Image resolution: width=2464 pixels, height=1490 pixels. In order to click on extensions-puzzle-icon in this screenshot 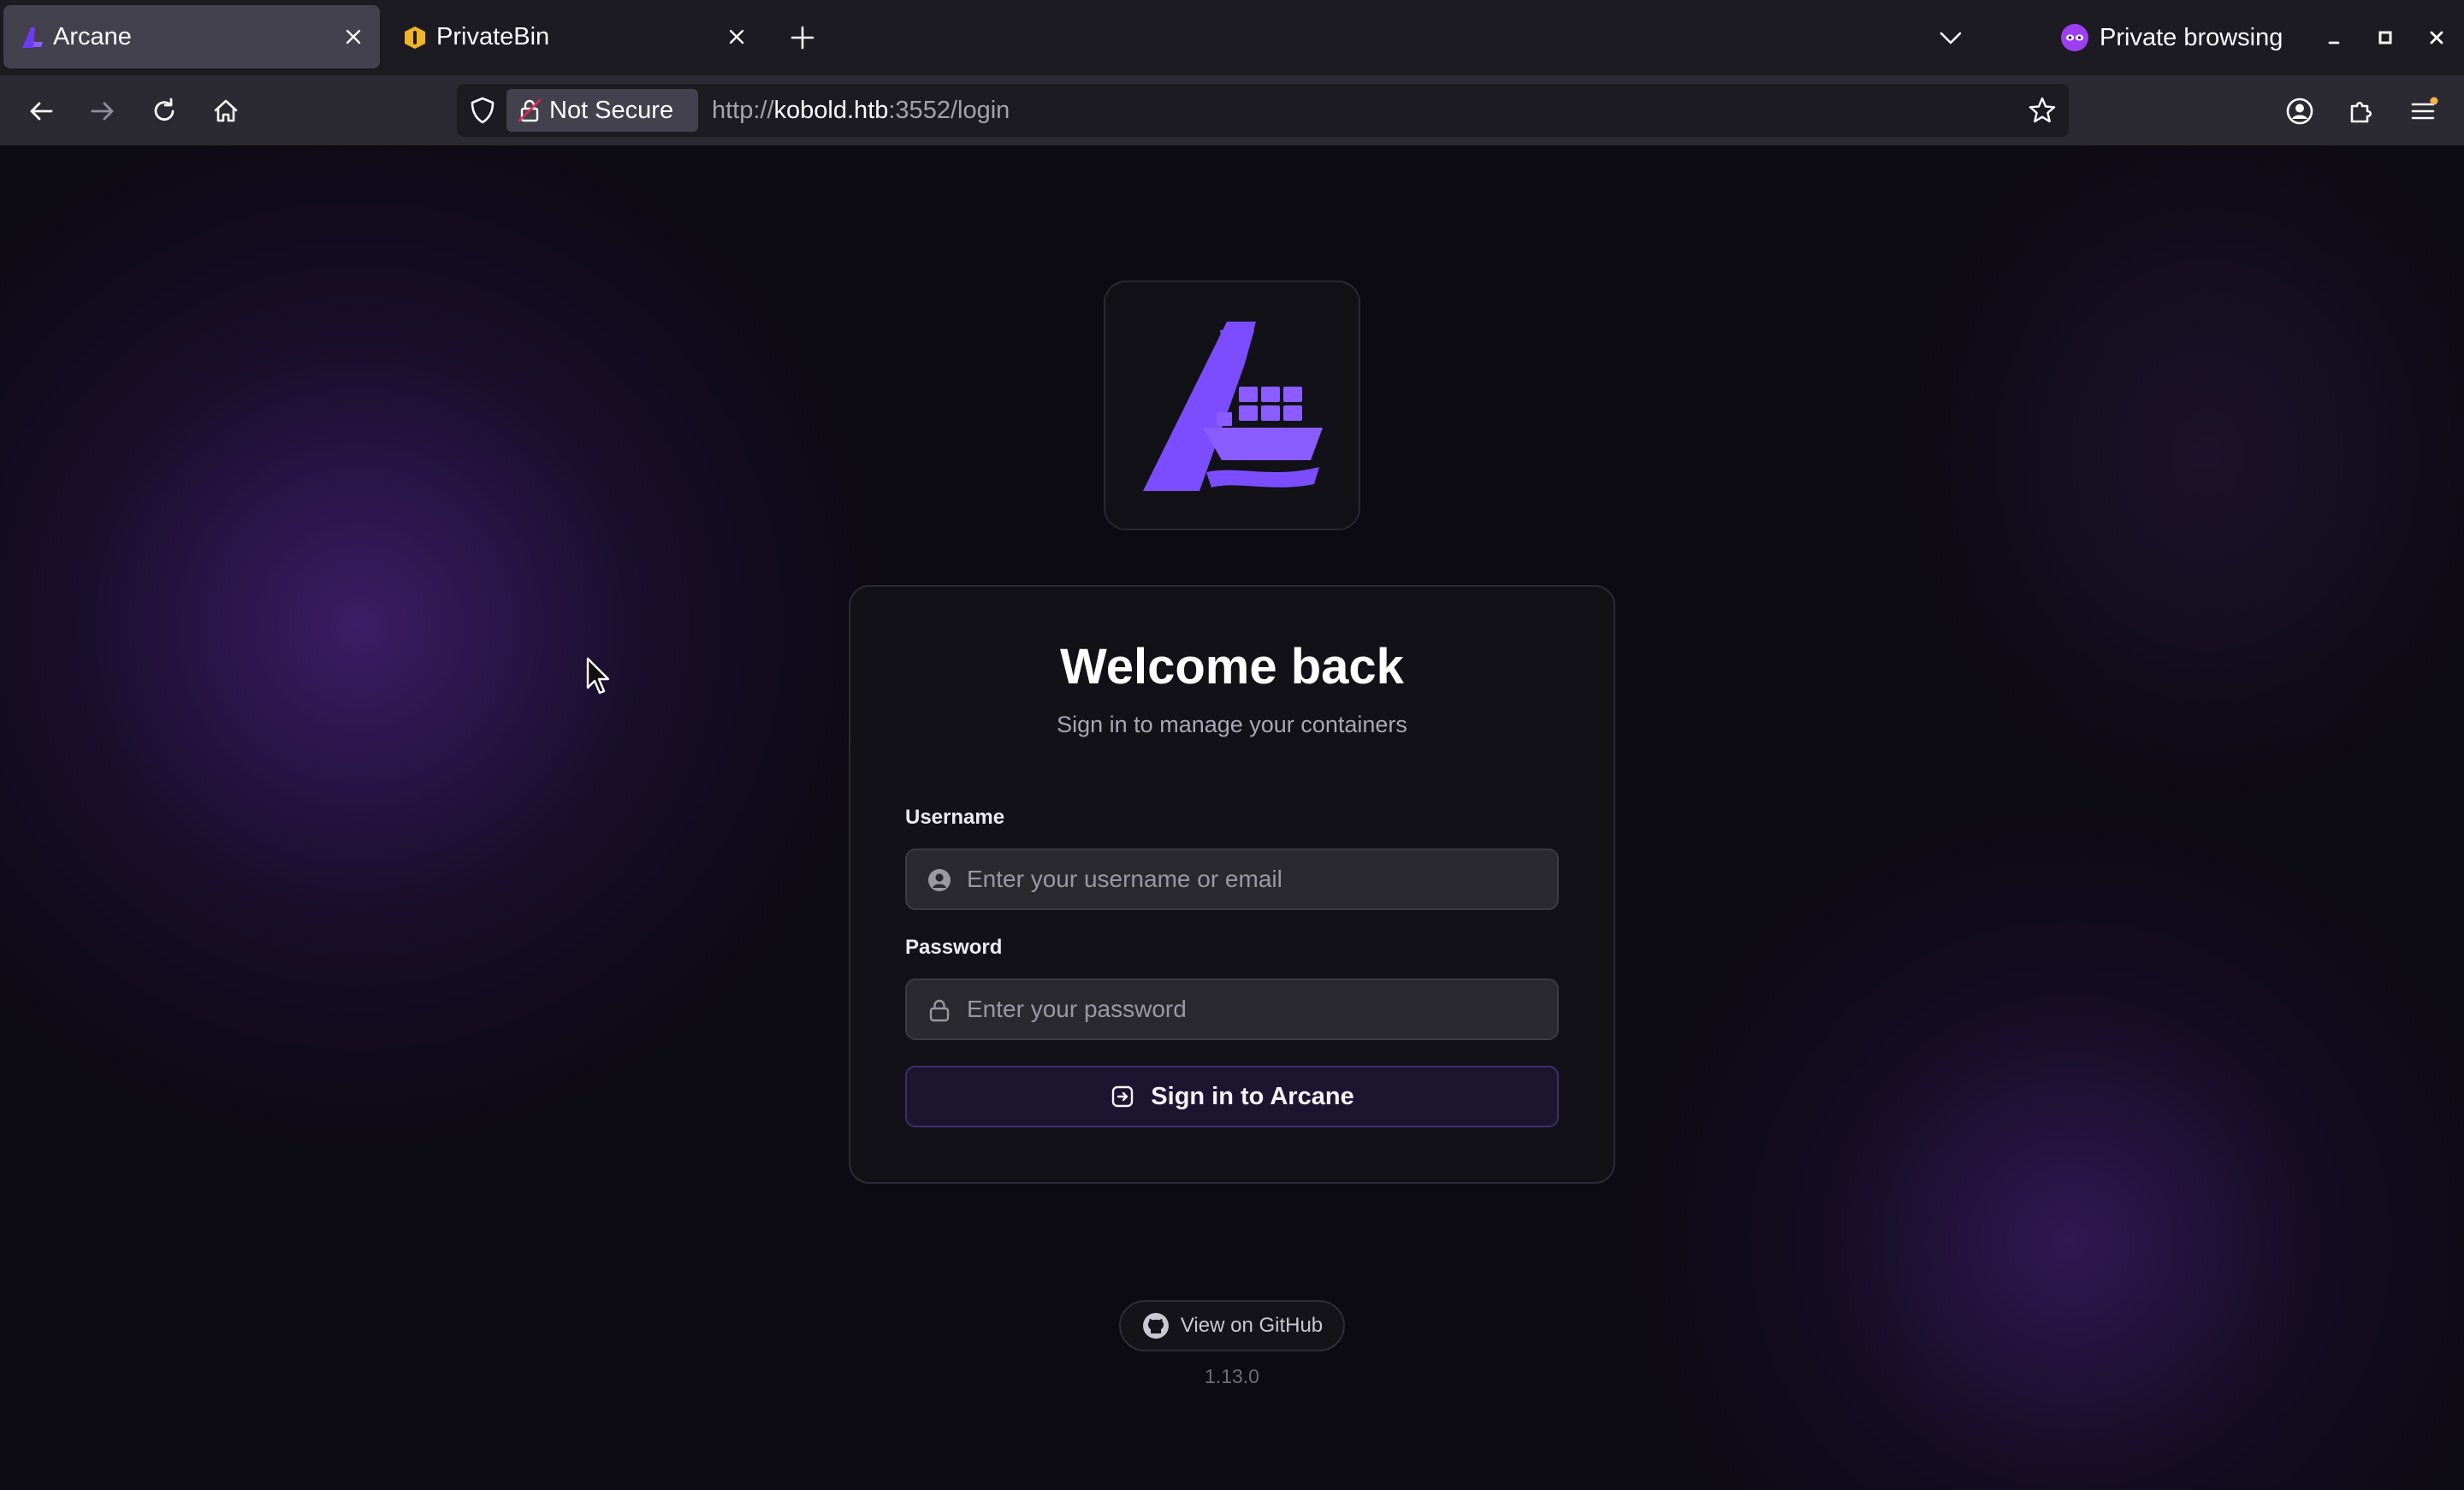, I will do `click(2361, 111)`.